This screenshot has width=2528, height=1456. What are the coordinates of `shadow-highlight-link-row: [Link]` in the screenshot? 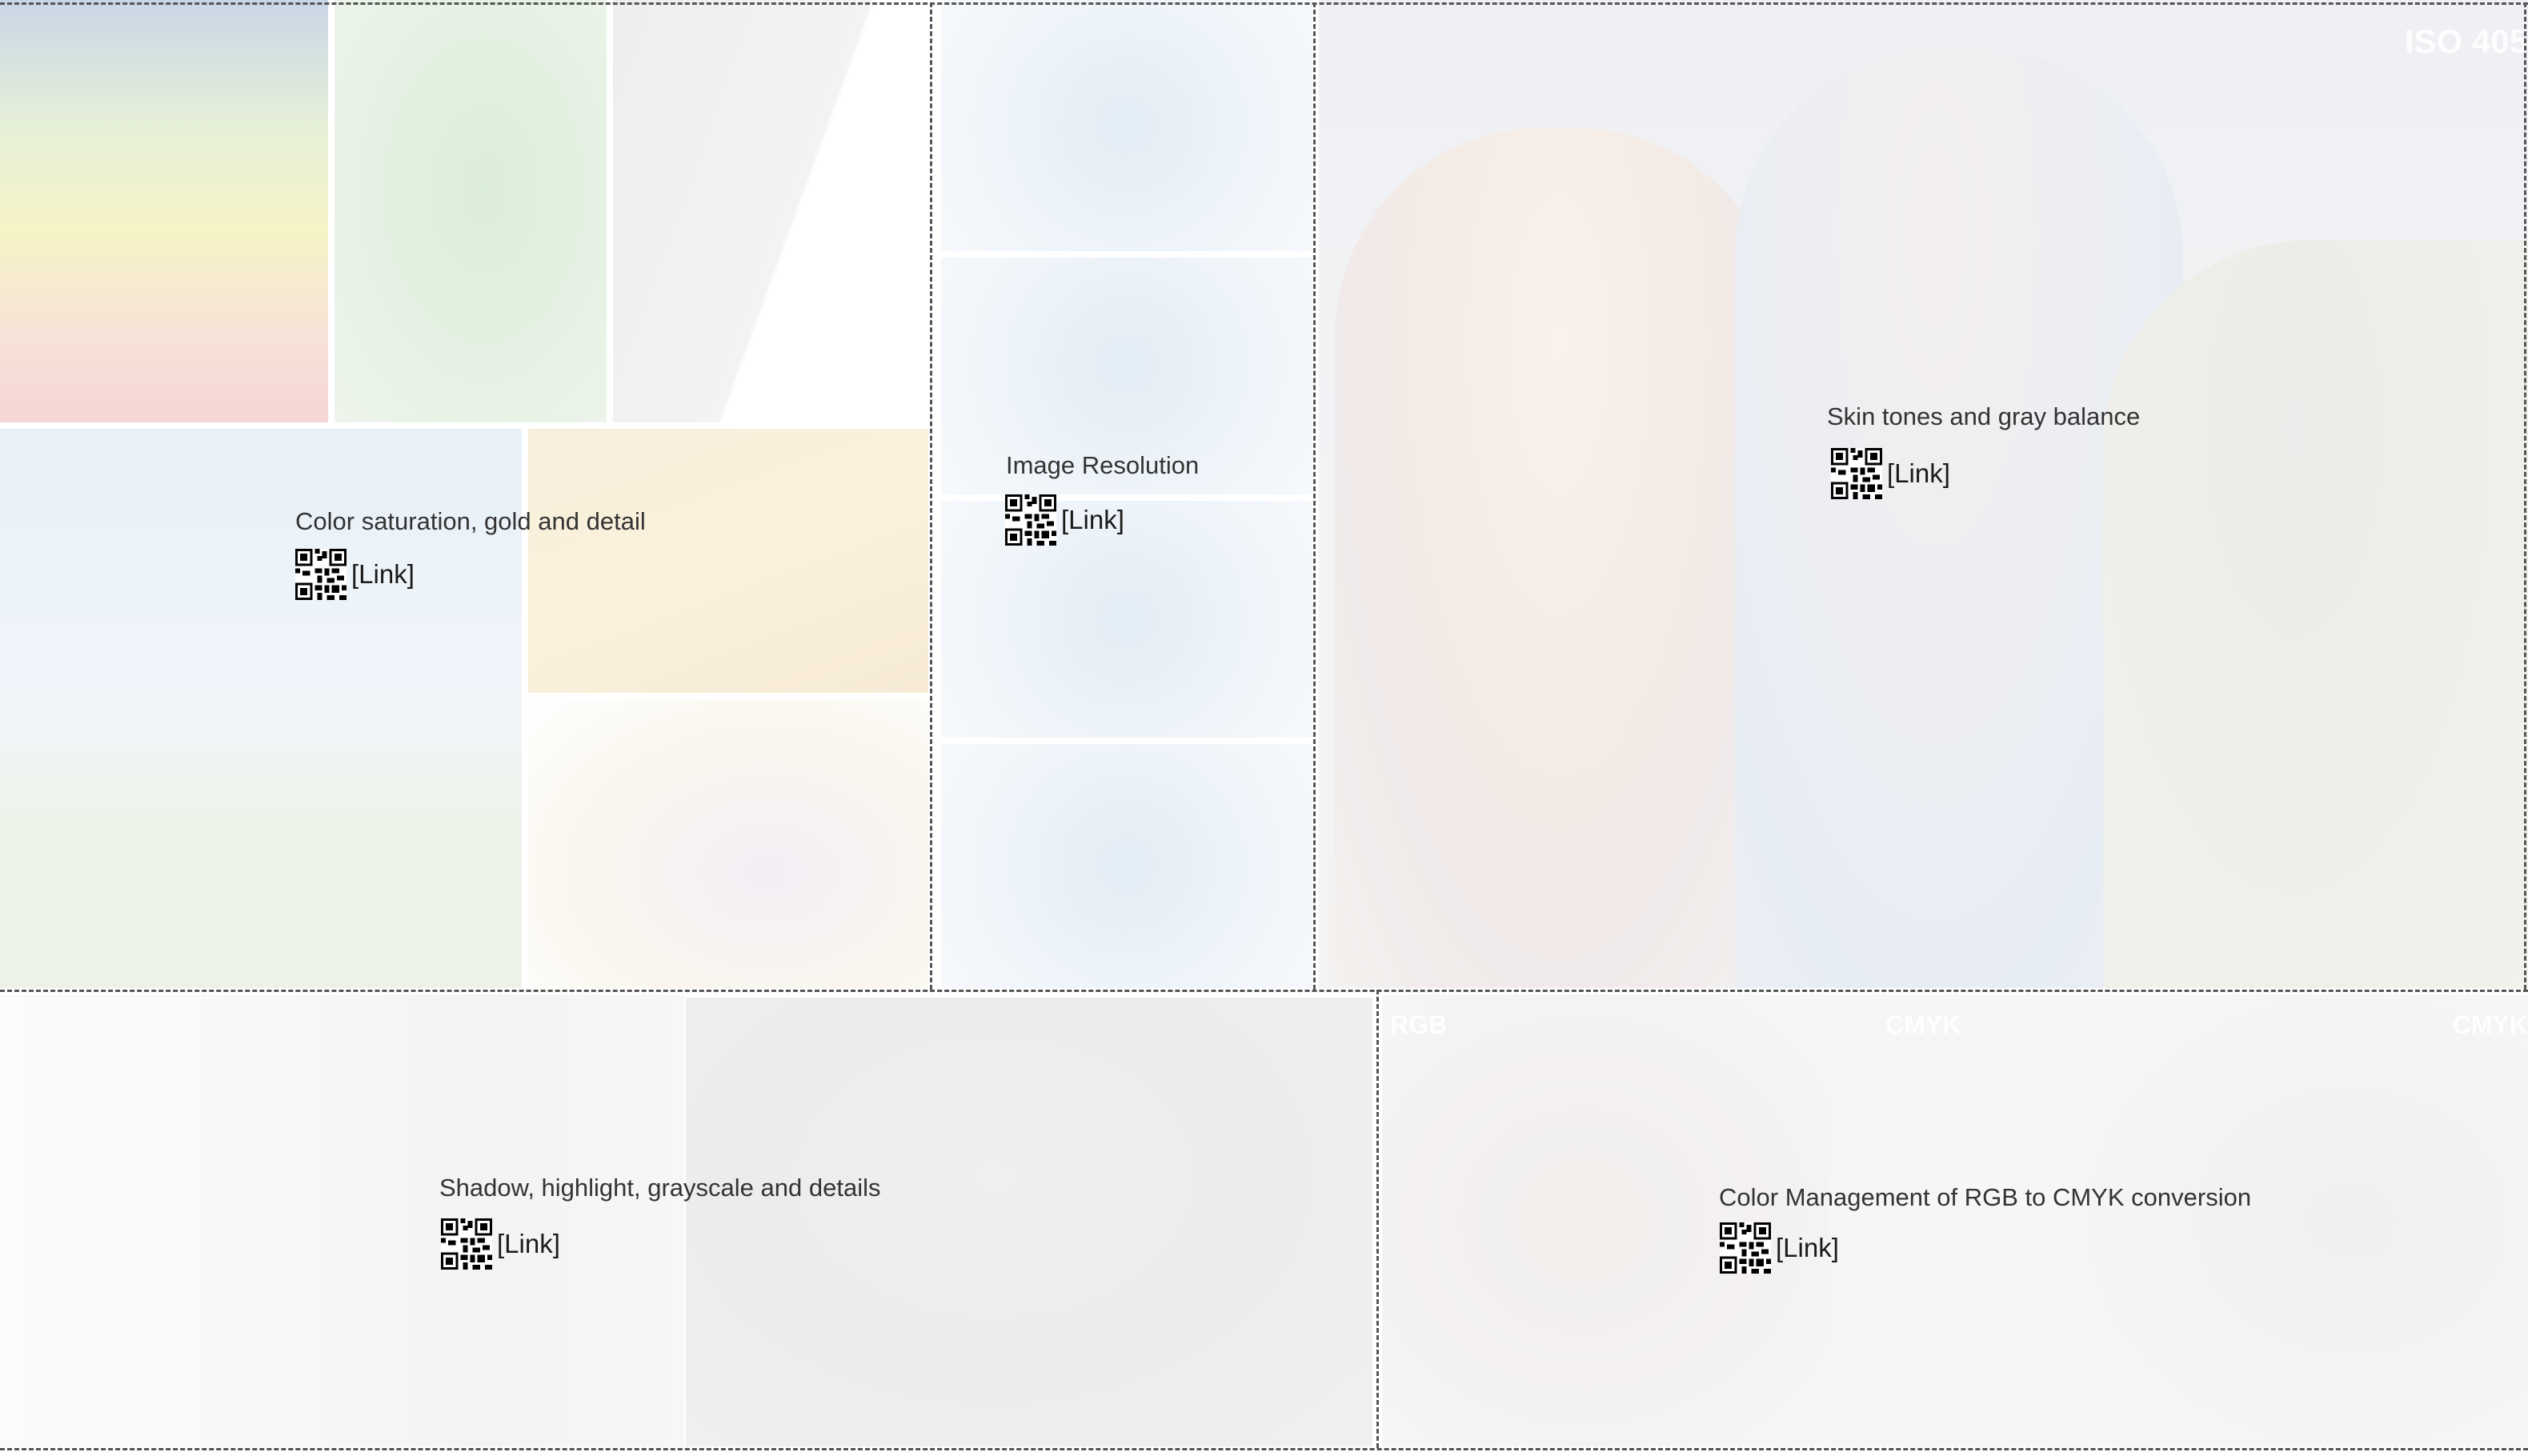 It's located at (500, 1244).